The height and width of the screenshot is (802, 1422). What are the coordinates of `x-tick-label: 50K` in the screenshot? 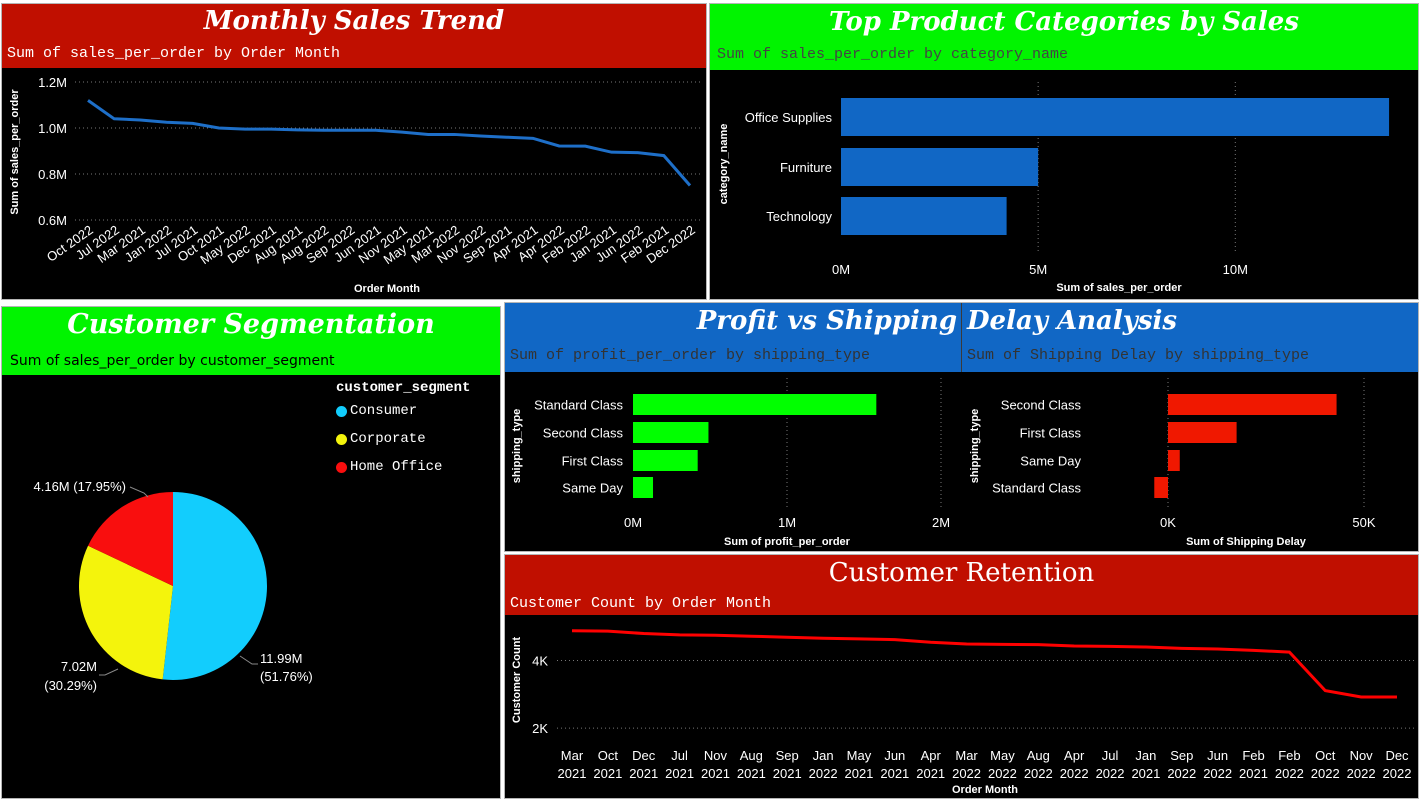 It's located at (1363, 522).